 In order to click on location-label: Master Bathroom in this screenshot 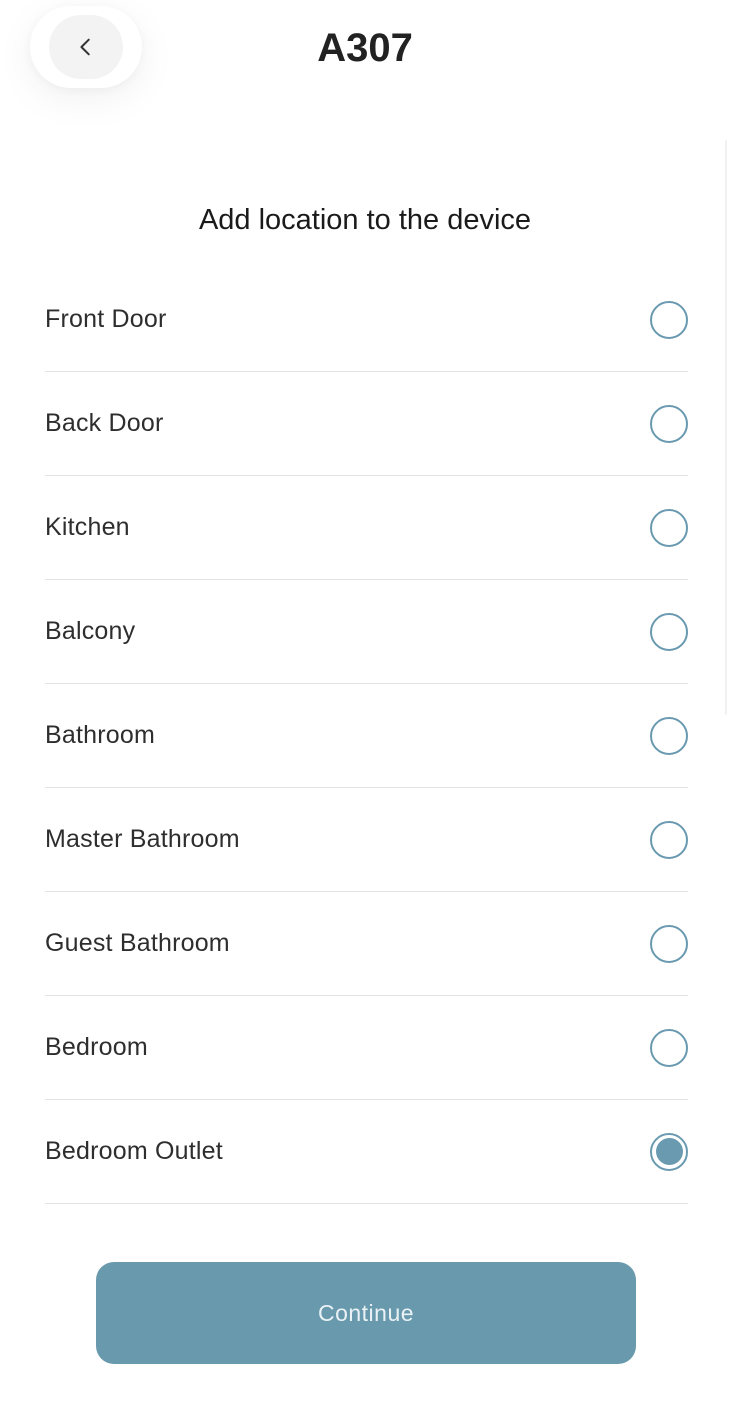, I will do `click(142, 839)`.